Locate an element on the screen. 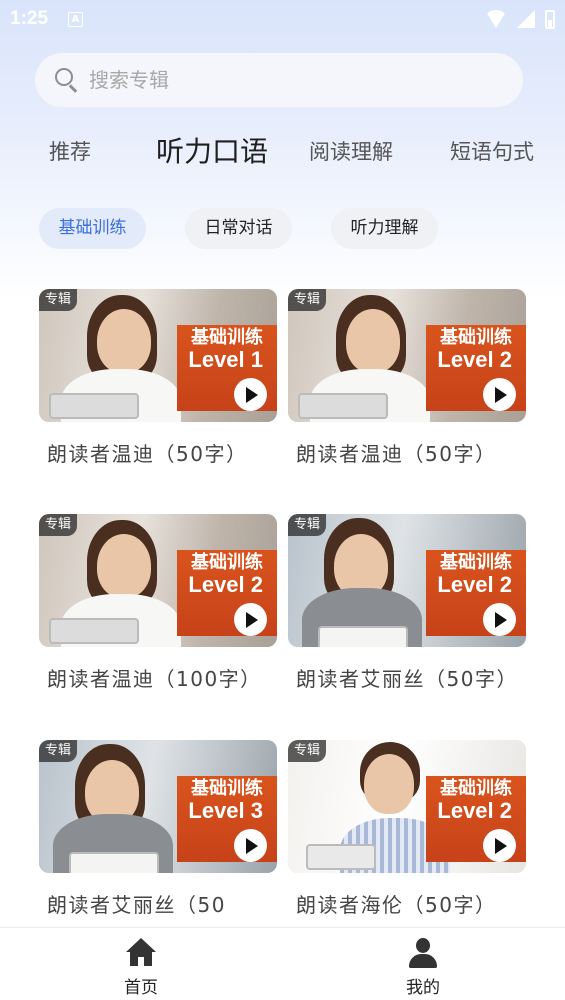 Image resolution: width=565 pixels, height=1000 pixels. album-card: 基础训练 Level 2 专辑 朗读者温迪（50字） is located at coordinates (407, 379).